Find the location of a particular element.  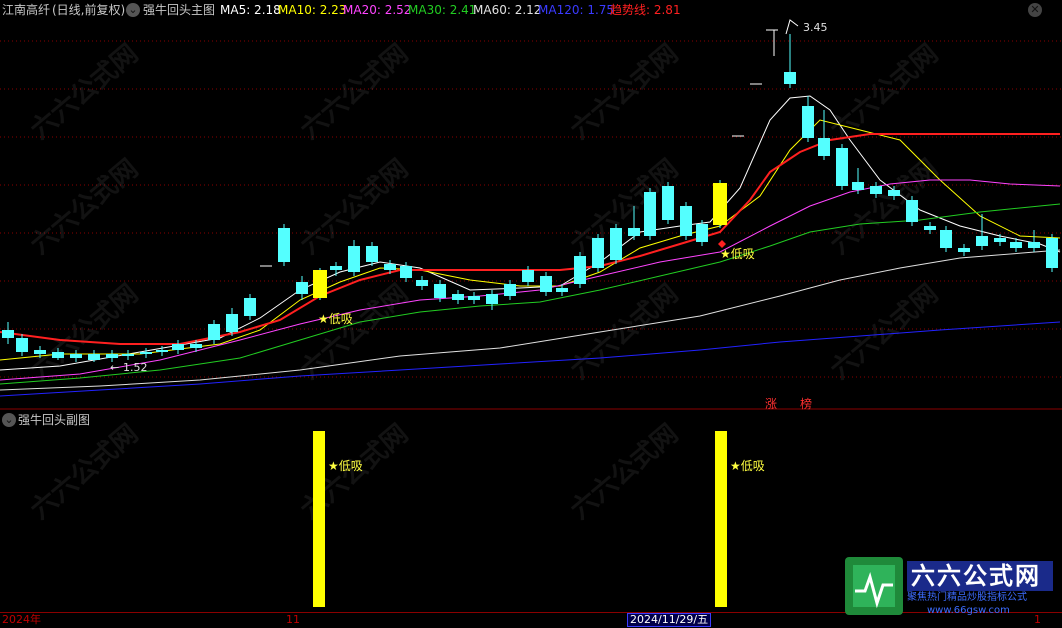

main-signal-label-1: ★低吸 is located at coordinates (335, 319).